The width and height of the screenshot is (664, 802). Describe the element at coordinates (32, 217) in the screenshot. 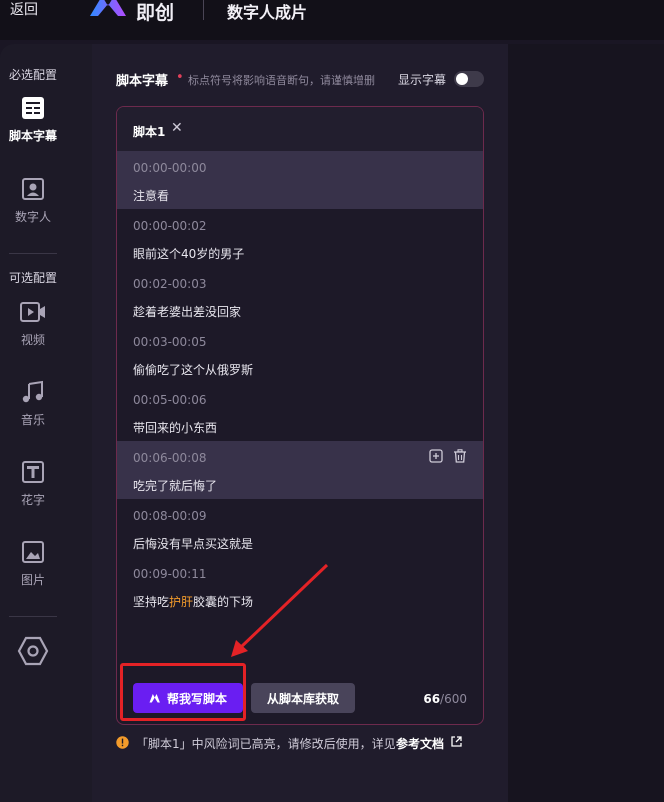

I see `sidebar-item-label: 数字人` at that location.